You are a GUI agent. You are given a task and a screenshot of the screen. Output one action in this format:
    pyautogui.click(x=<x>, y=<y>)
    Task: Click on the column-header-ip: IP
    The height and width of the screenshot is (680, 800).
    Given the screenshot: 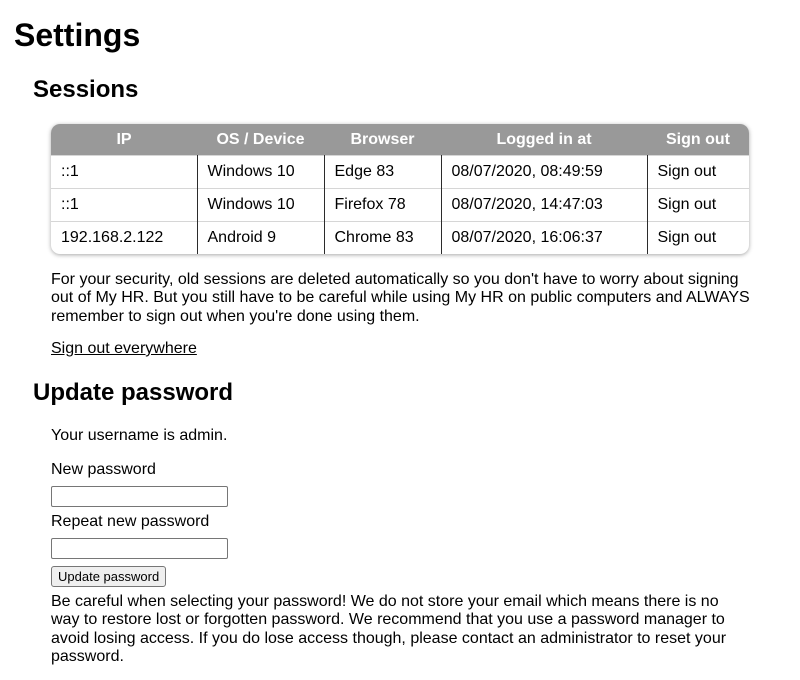 What is the action you would take?
    pyautogui.click(x=124, y=140)
    